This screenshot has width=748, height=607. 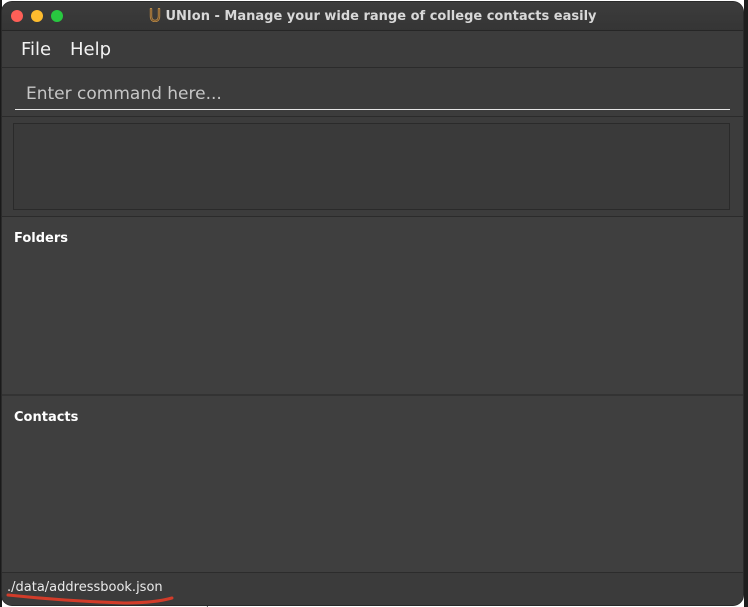 What do you see at coordinates (154, 15) in the screenshot?
I see `horseshoe-icon` at bounding box center [154, 15].